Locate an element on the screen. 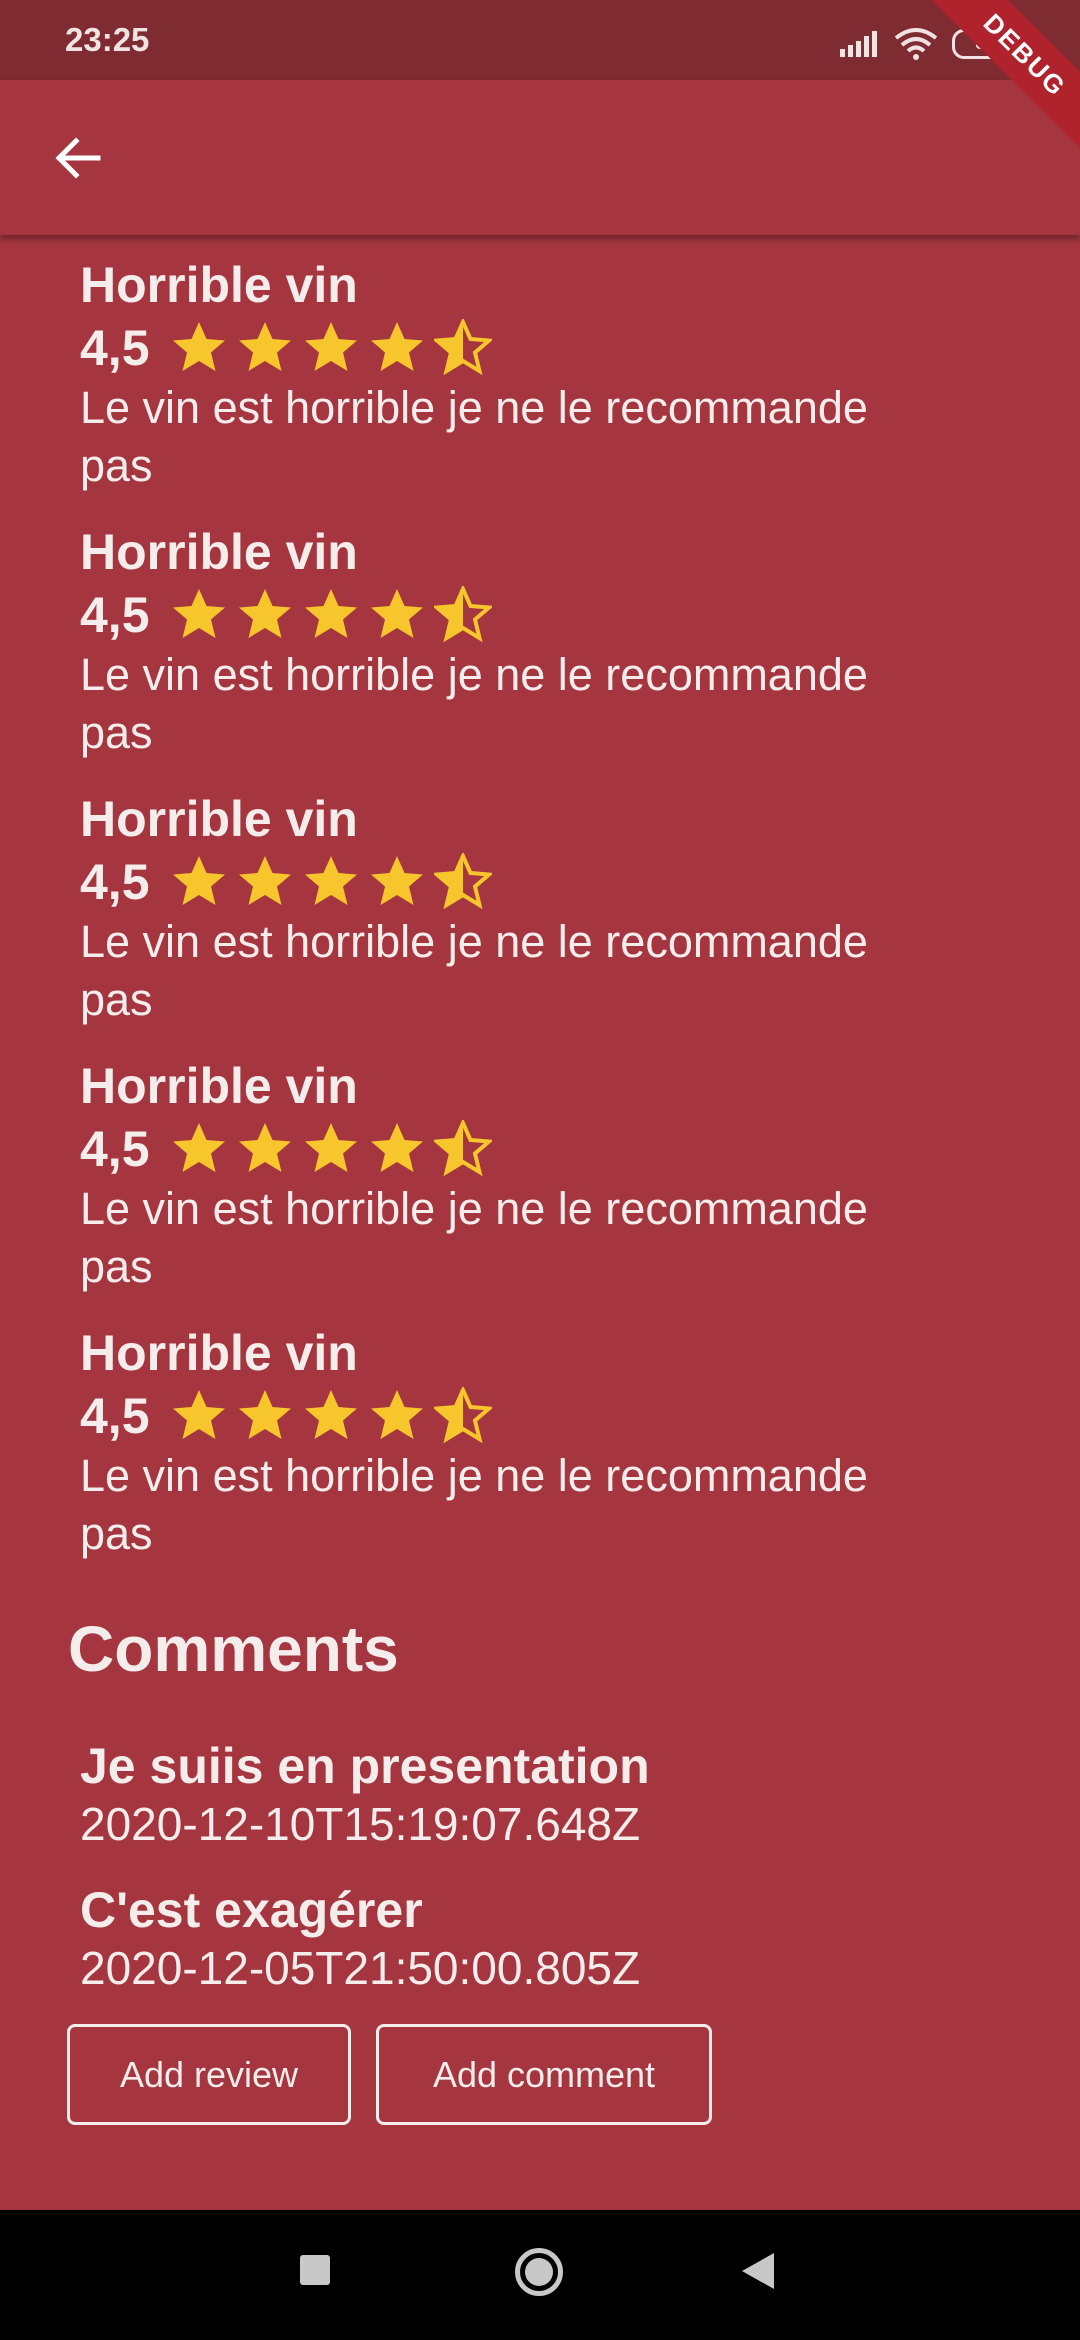 The width and height of the screenshot is (1080, 2340). back-button is located at coordinates (78, 158).